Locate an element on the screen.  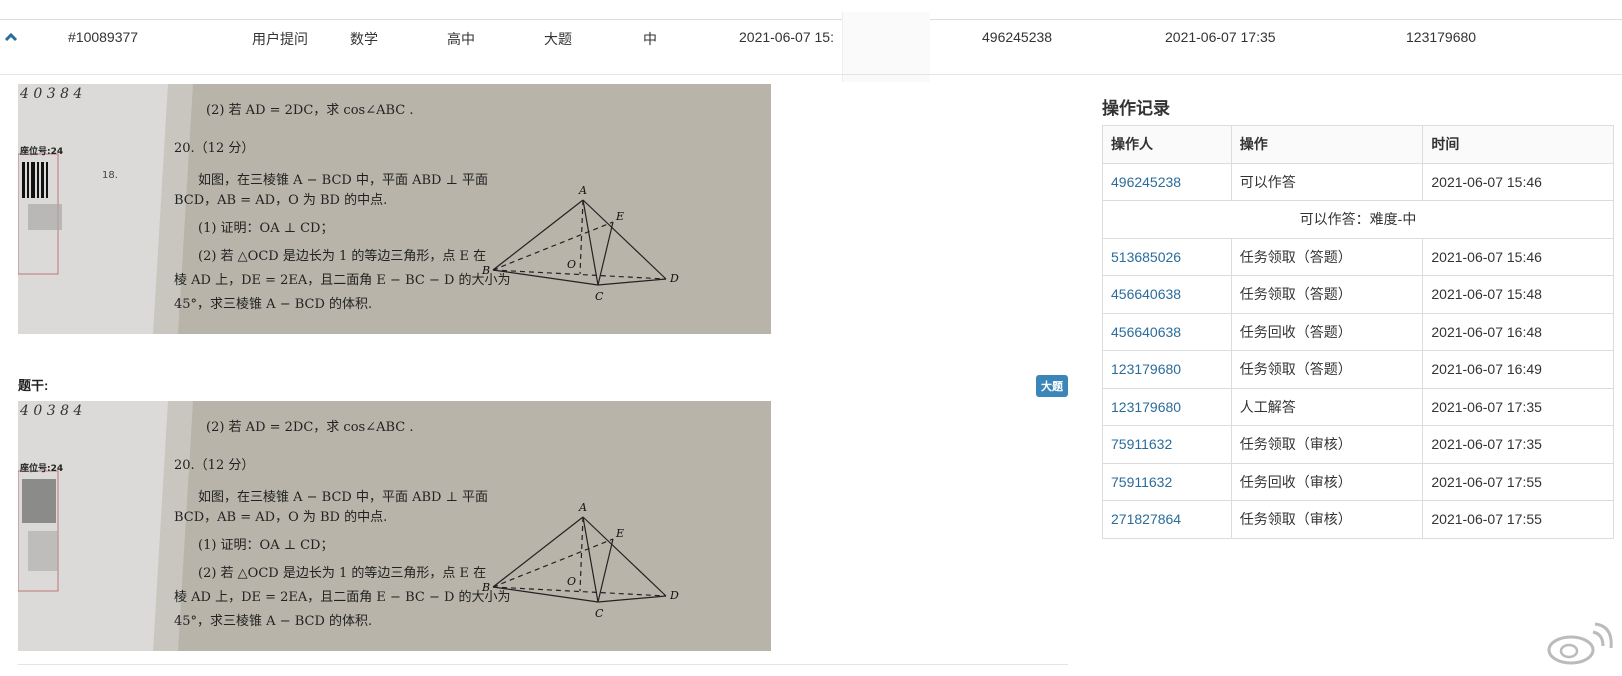
question-updated-time: 2021-06-07 17:35 is located at coordinates (1220, 37).